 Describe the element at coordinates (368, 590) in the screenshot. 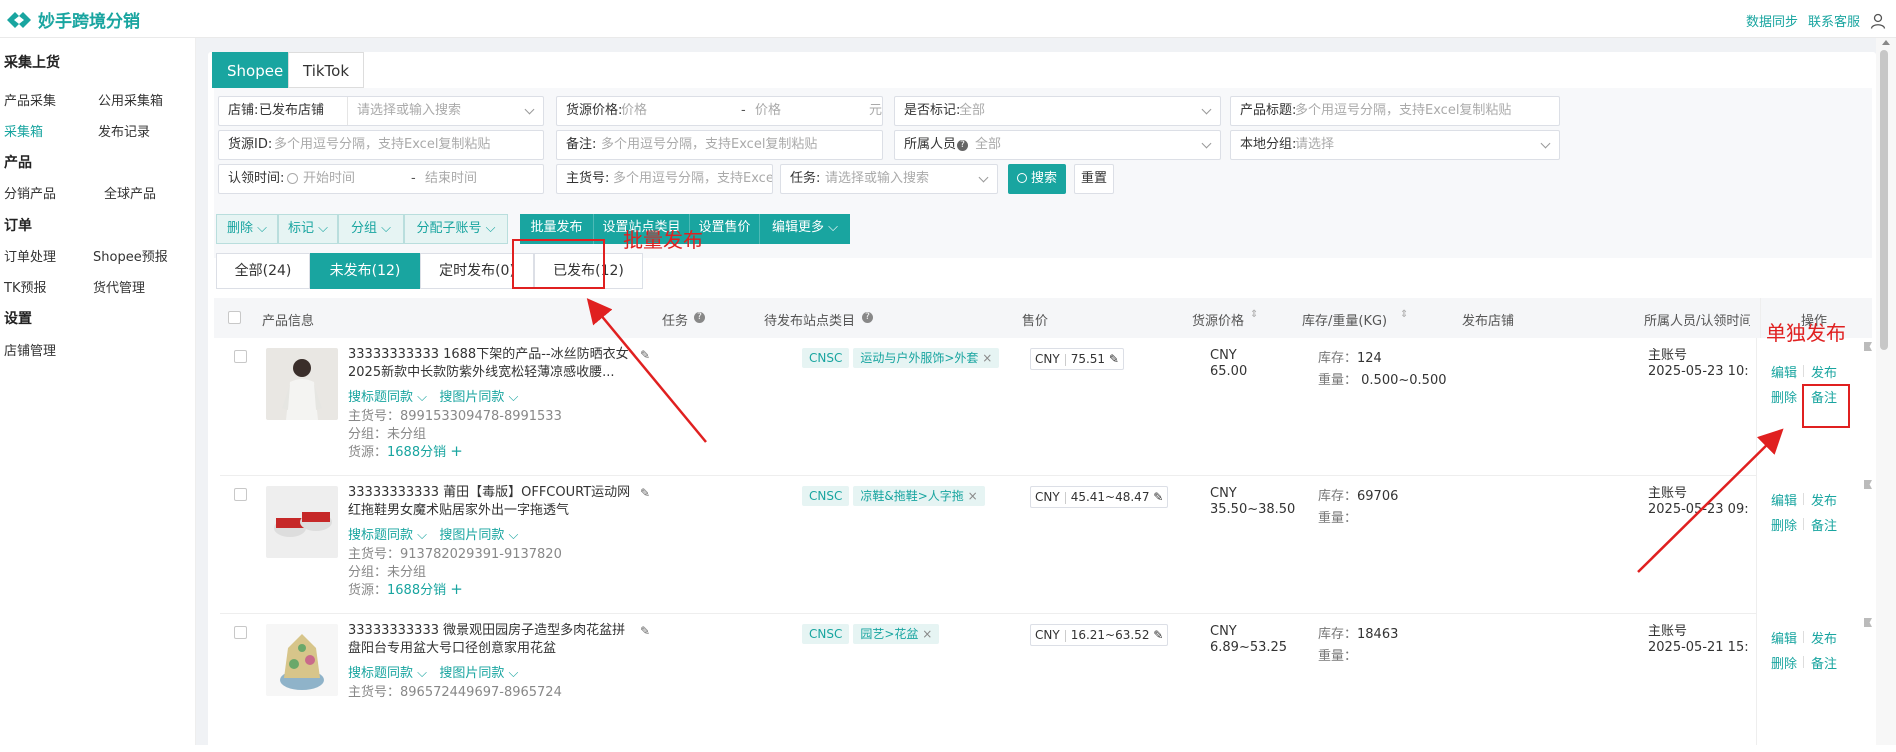

I see `source-label: 货源：` at that location.